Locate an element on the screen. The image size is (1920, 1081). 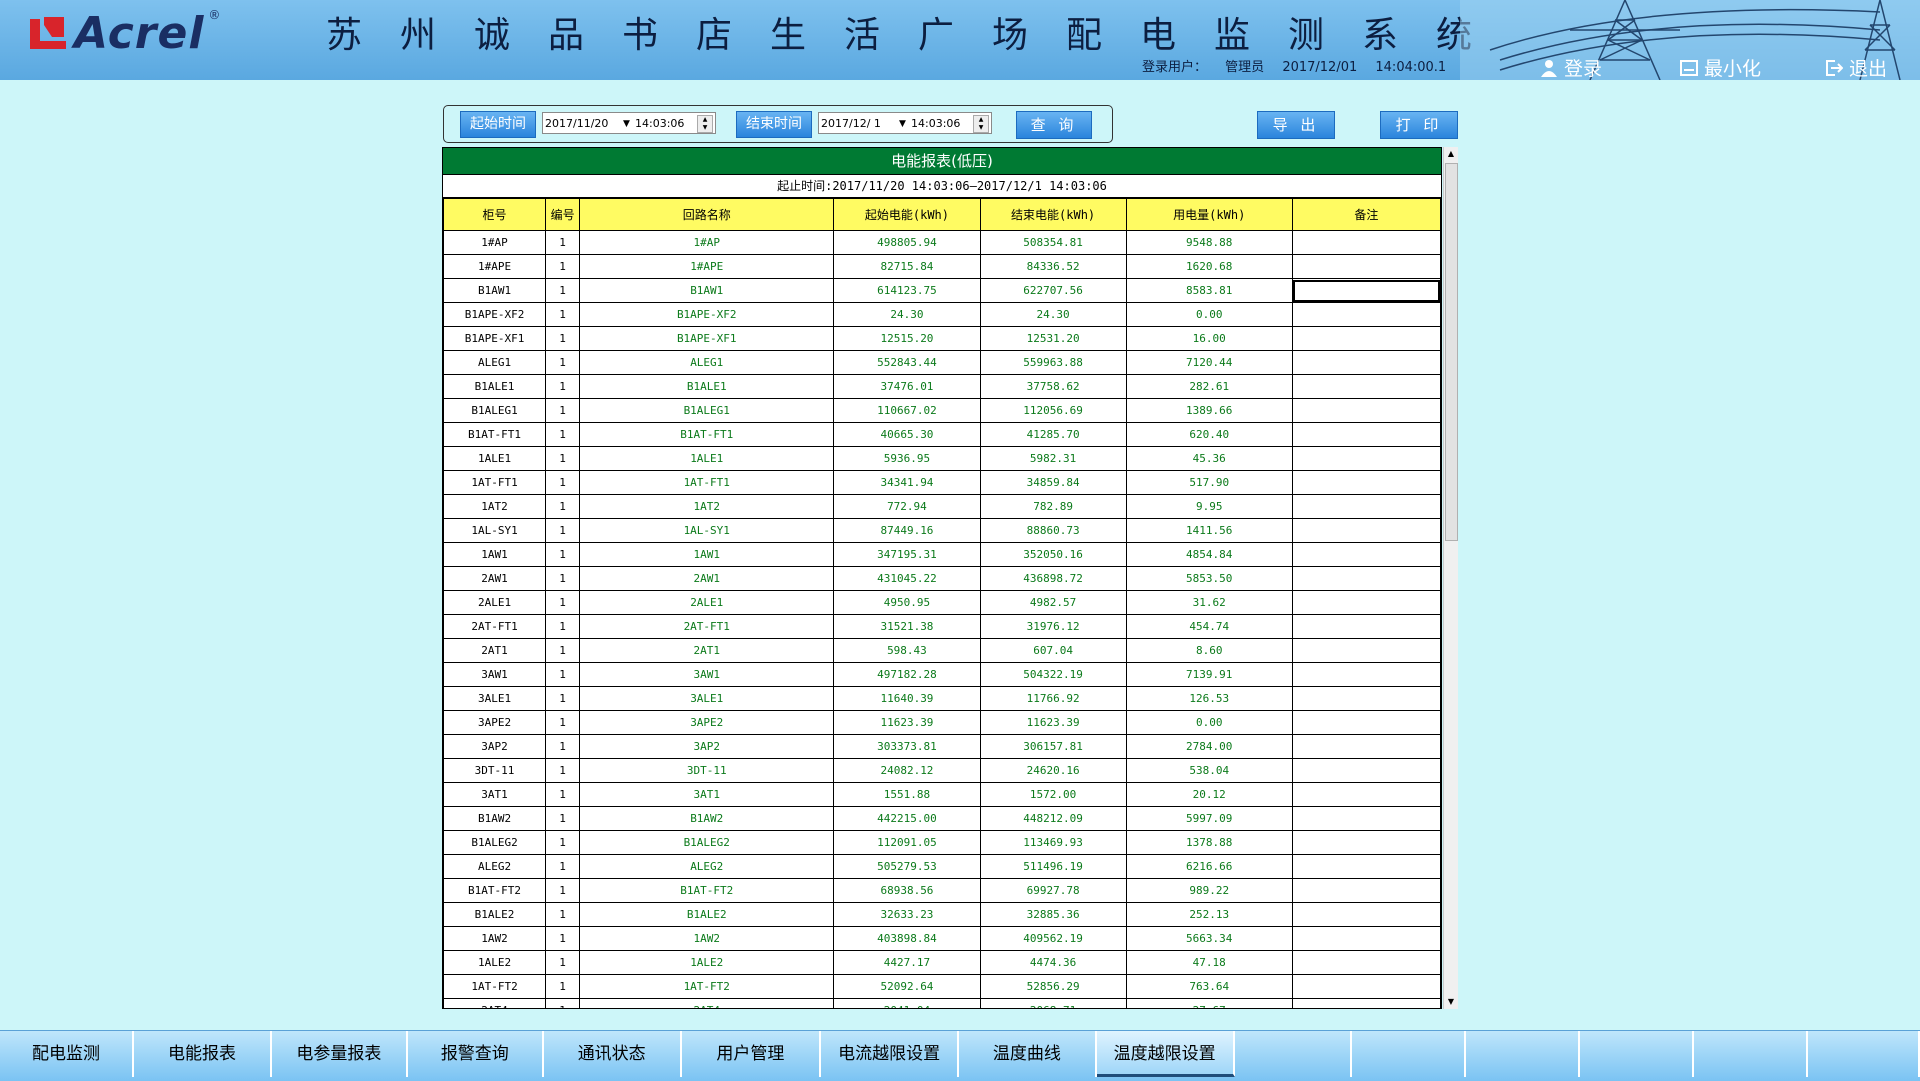
nav-tab-2: 电能报表 is located at coordinates (203, 1054).